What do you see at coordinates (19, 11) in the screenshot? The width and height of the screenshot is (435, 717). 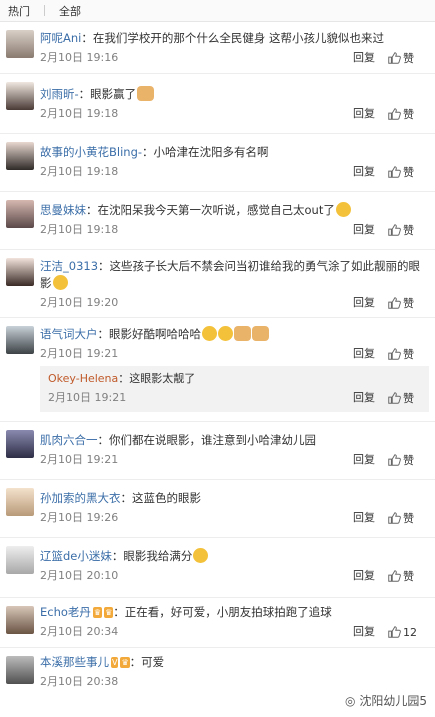 I see `tab-hot: 热门` at bounding box center [19, 11].